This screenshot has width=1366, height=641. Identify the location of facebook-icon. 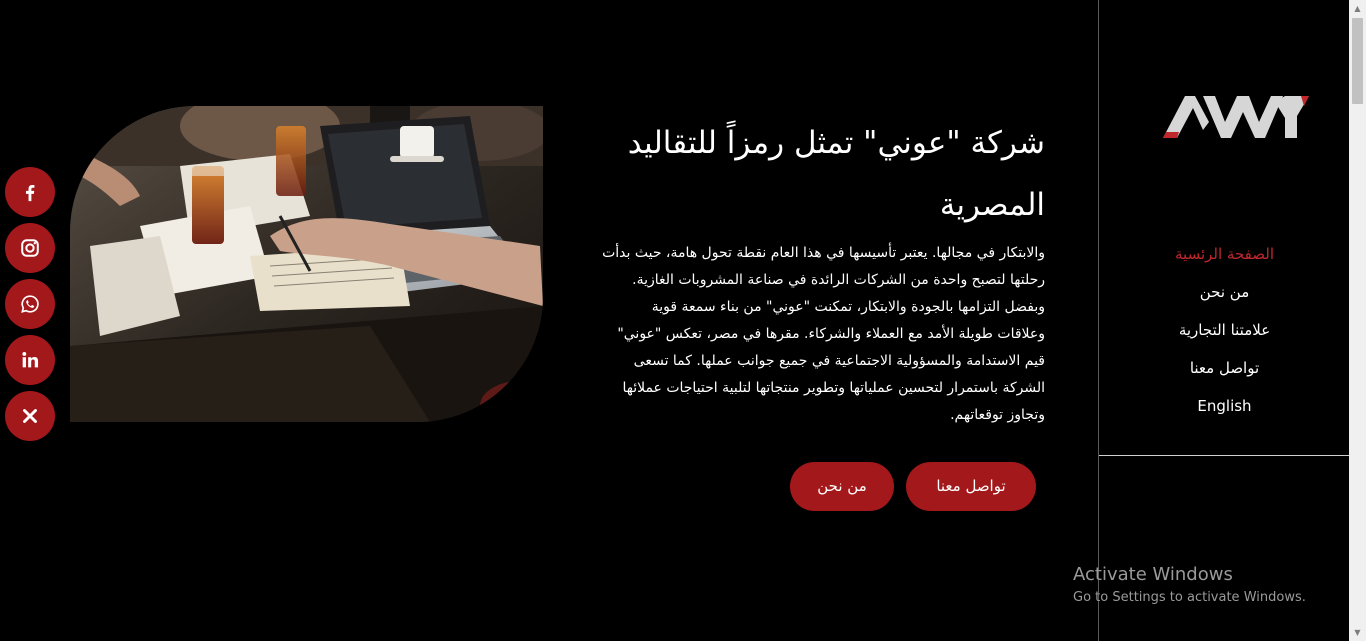
(30, 193).